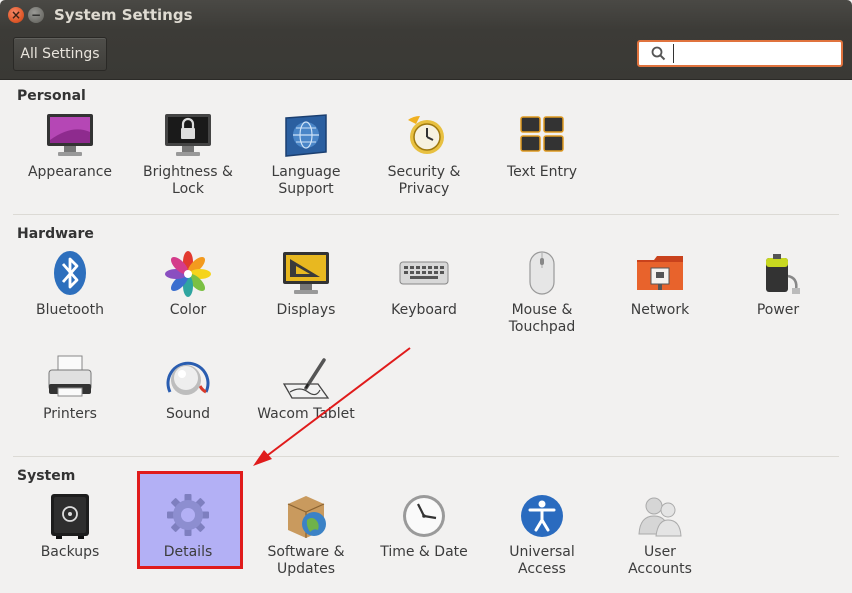 This screenshot has height=593, width=852. What do you see at coordinates (70, 516) in the screenshot?
I see `backups-icon` at bounding box center [70, 516].